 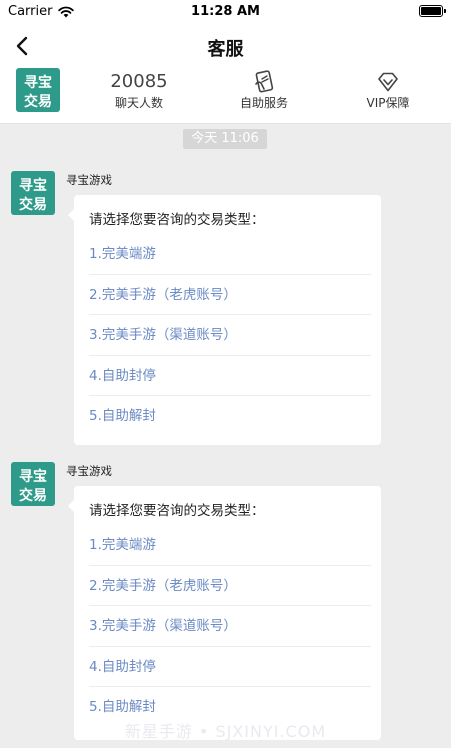 I want to click on self-service-button: 自助服务, so click(x=264, y=91).